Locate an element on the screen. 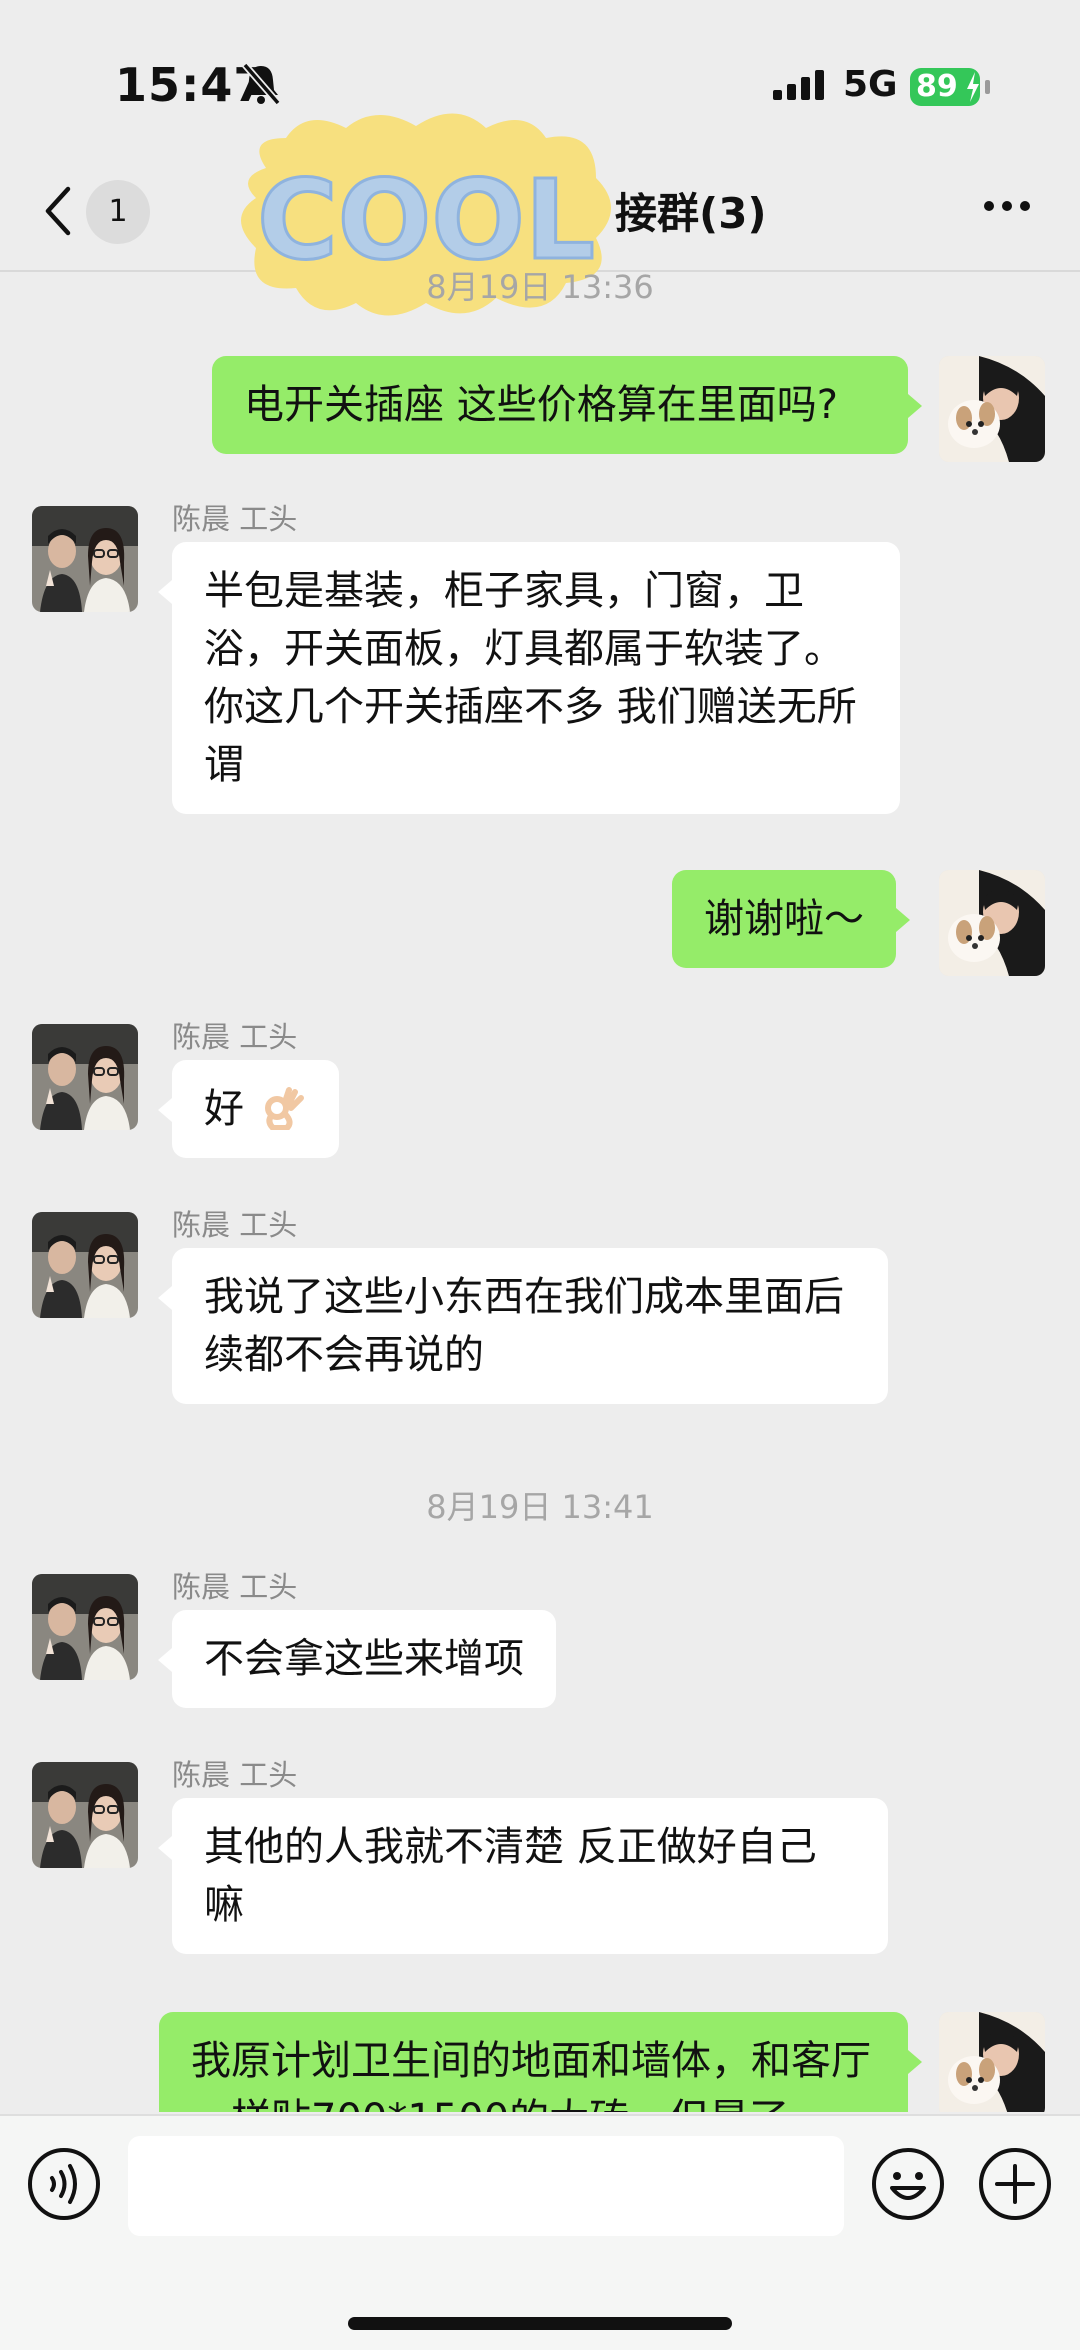 Image resolution: width=1080 pixels, height=2350 pixels. signal-icon is located at coordinates (798, 85).